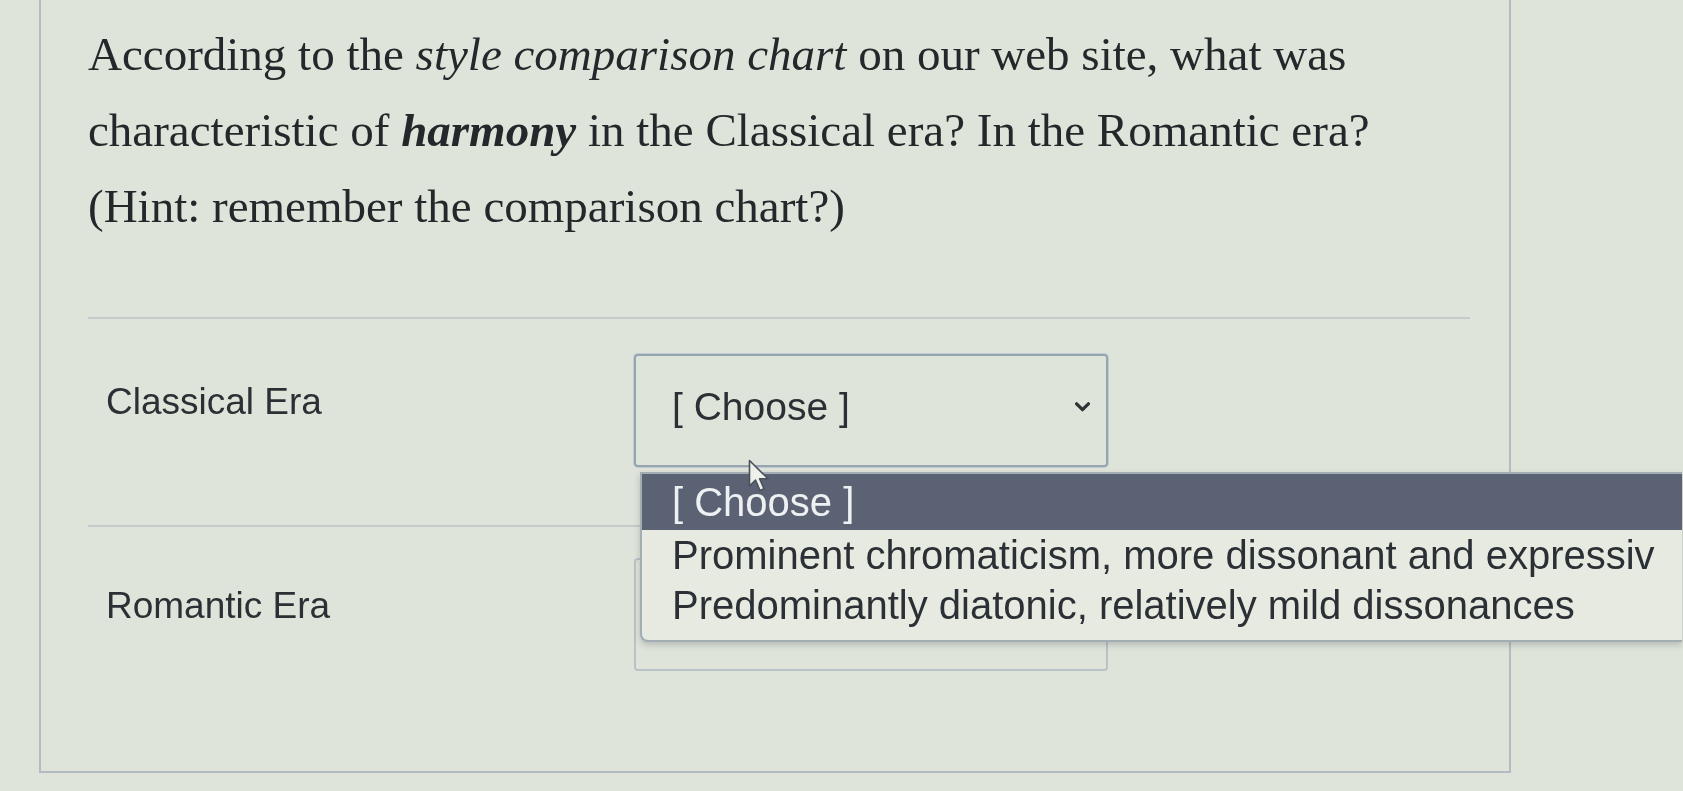  Describe the element at coordinates (1162, 555) in the screenshot. I see `dropdown-option: Prominent chromaticism, more dissonant and expressiv` at that location.